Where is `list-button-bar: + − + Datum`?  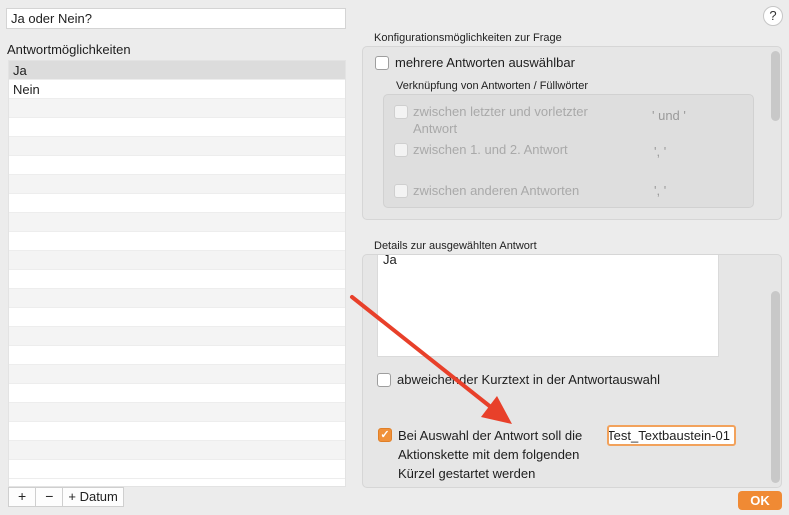 list-button-bar: + − + Datum is located at coordinates (66, 497).